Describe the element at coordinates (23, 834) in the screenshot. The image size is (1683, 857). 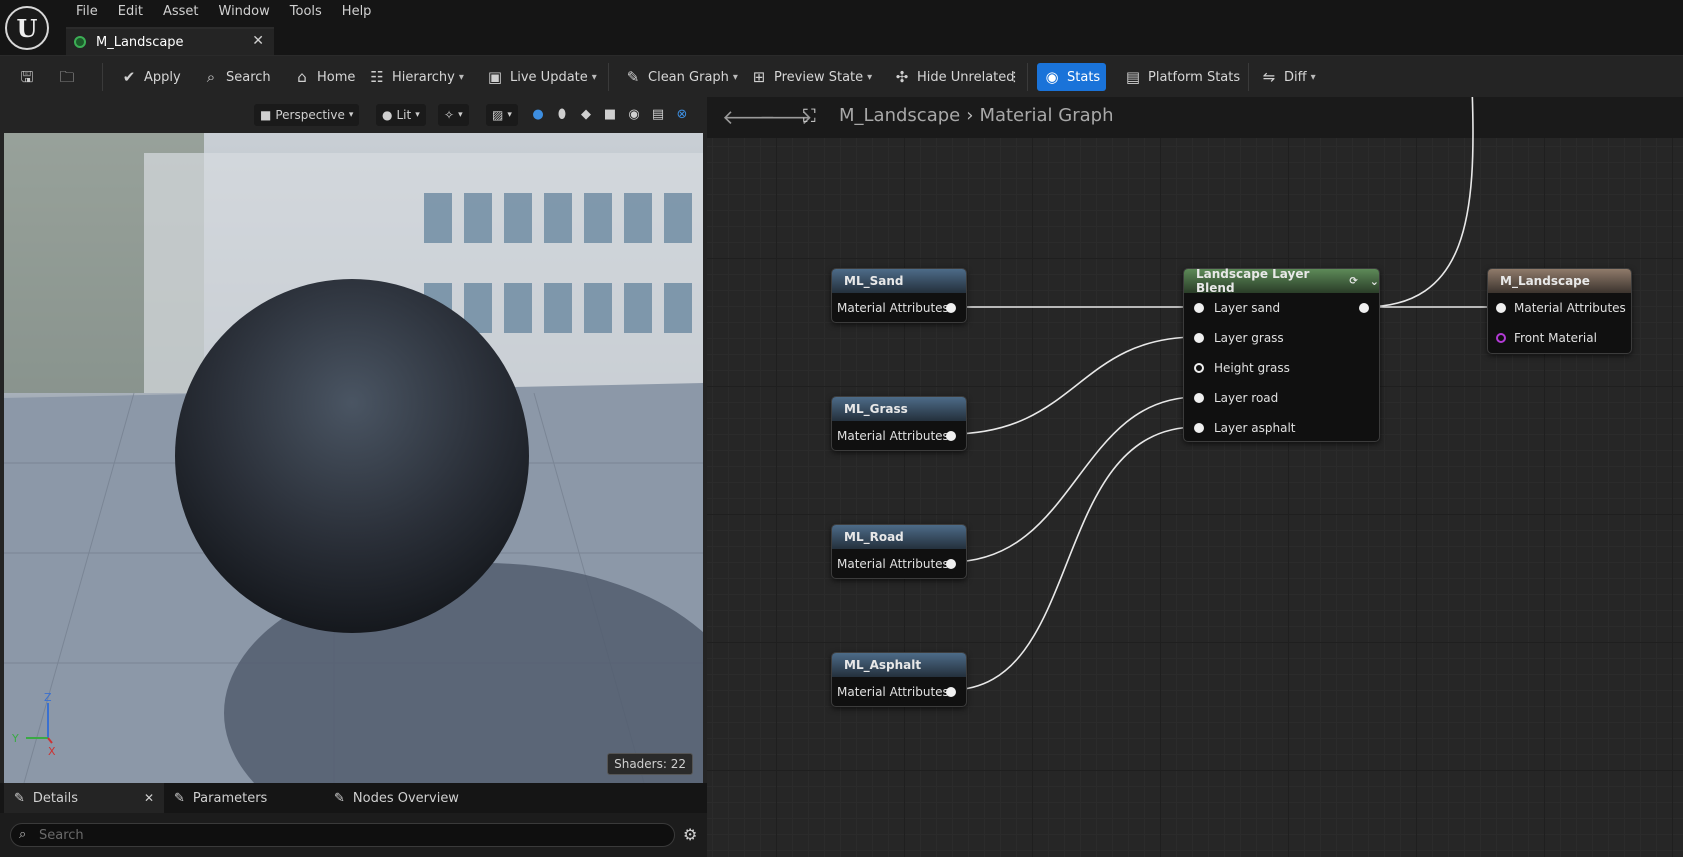
I see `search-icon: ⌕` at that location.